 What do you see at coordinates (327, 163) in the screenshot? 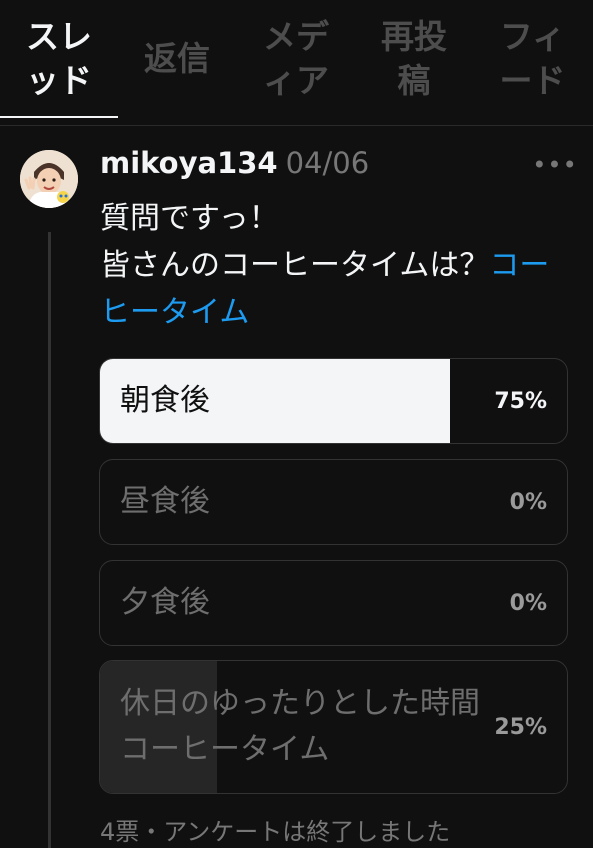
I see `post-date: 04/06` at bounding box center [327, 163].